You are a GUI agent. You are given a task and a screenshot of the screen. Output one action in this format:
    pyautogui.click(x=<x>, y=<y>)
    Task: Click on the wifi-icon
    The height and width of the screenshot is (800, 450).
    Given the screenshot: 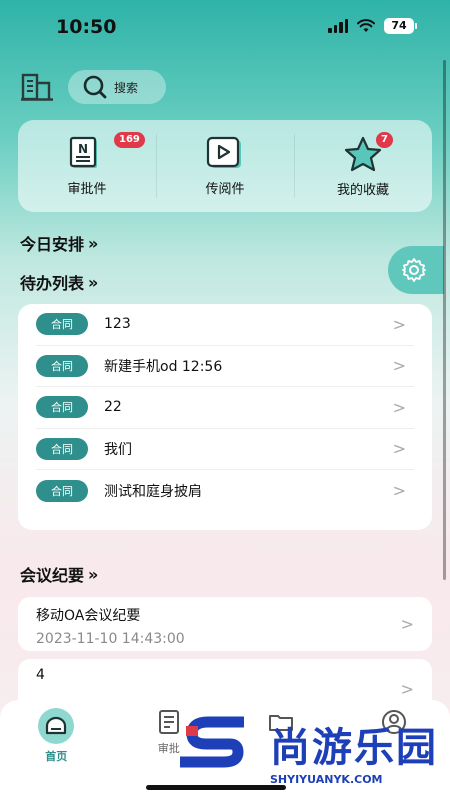 What is the action you would take?
    pyautogui.click(x=366, y=25)
    